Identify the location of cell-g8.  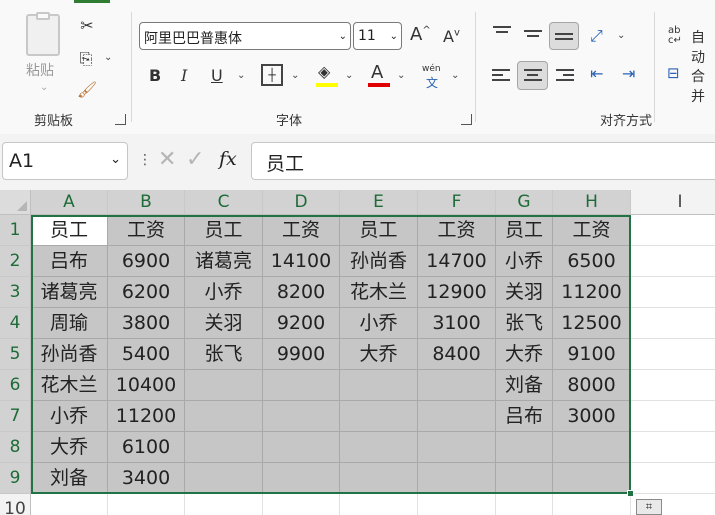
(524, 447).